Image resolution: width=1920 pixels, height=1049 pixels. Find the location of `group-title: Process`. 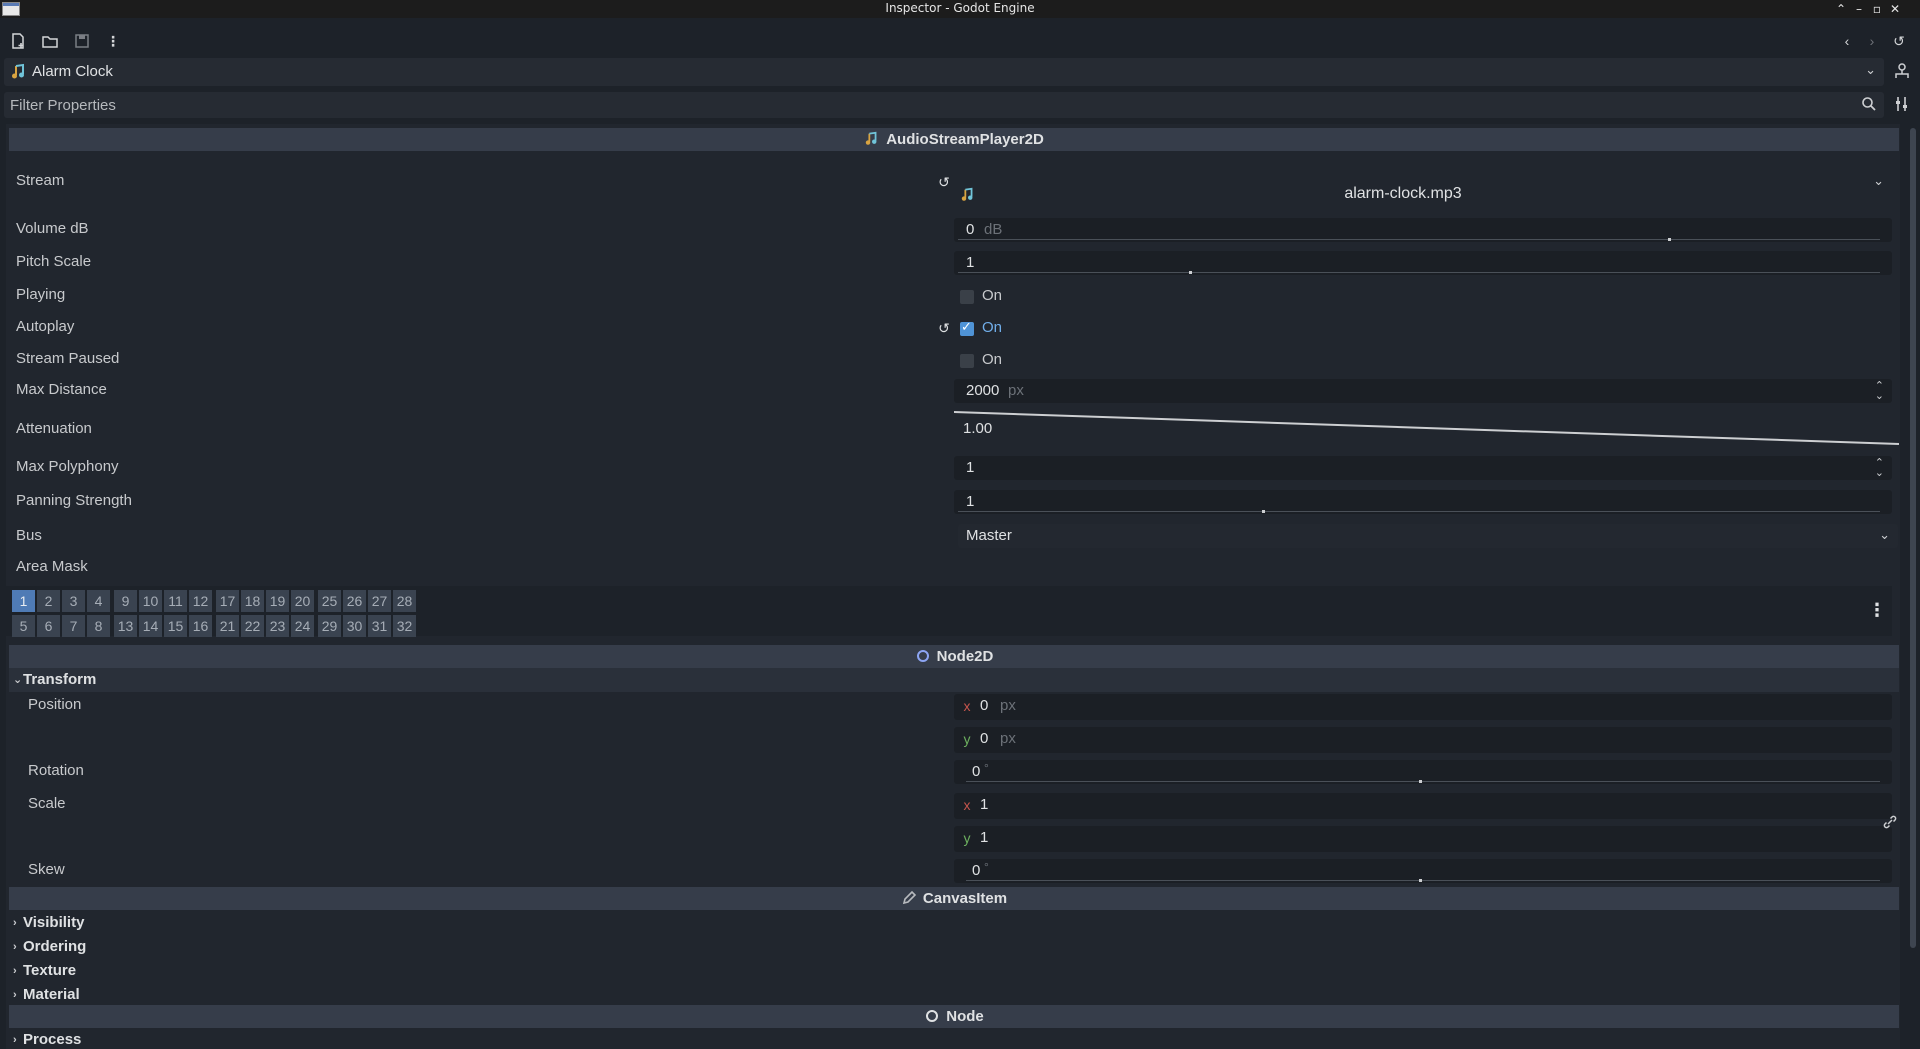

group-title: Process is located at coordinates (52, 1039).